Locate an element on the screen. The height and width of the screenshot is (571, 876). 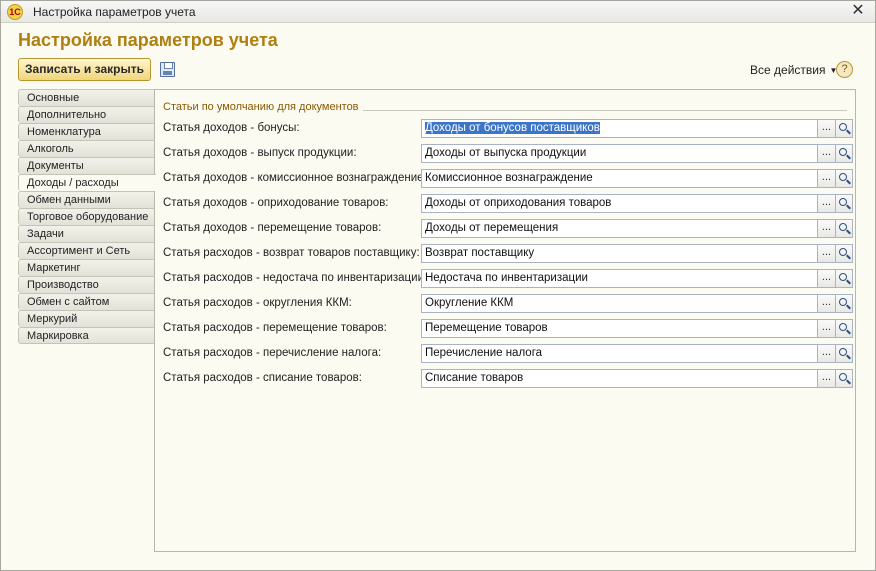
title-bar: 1С Настройка параметров учета ✕ is located at coordinates (438, 12).